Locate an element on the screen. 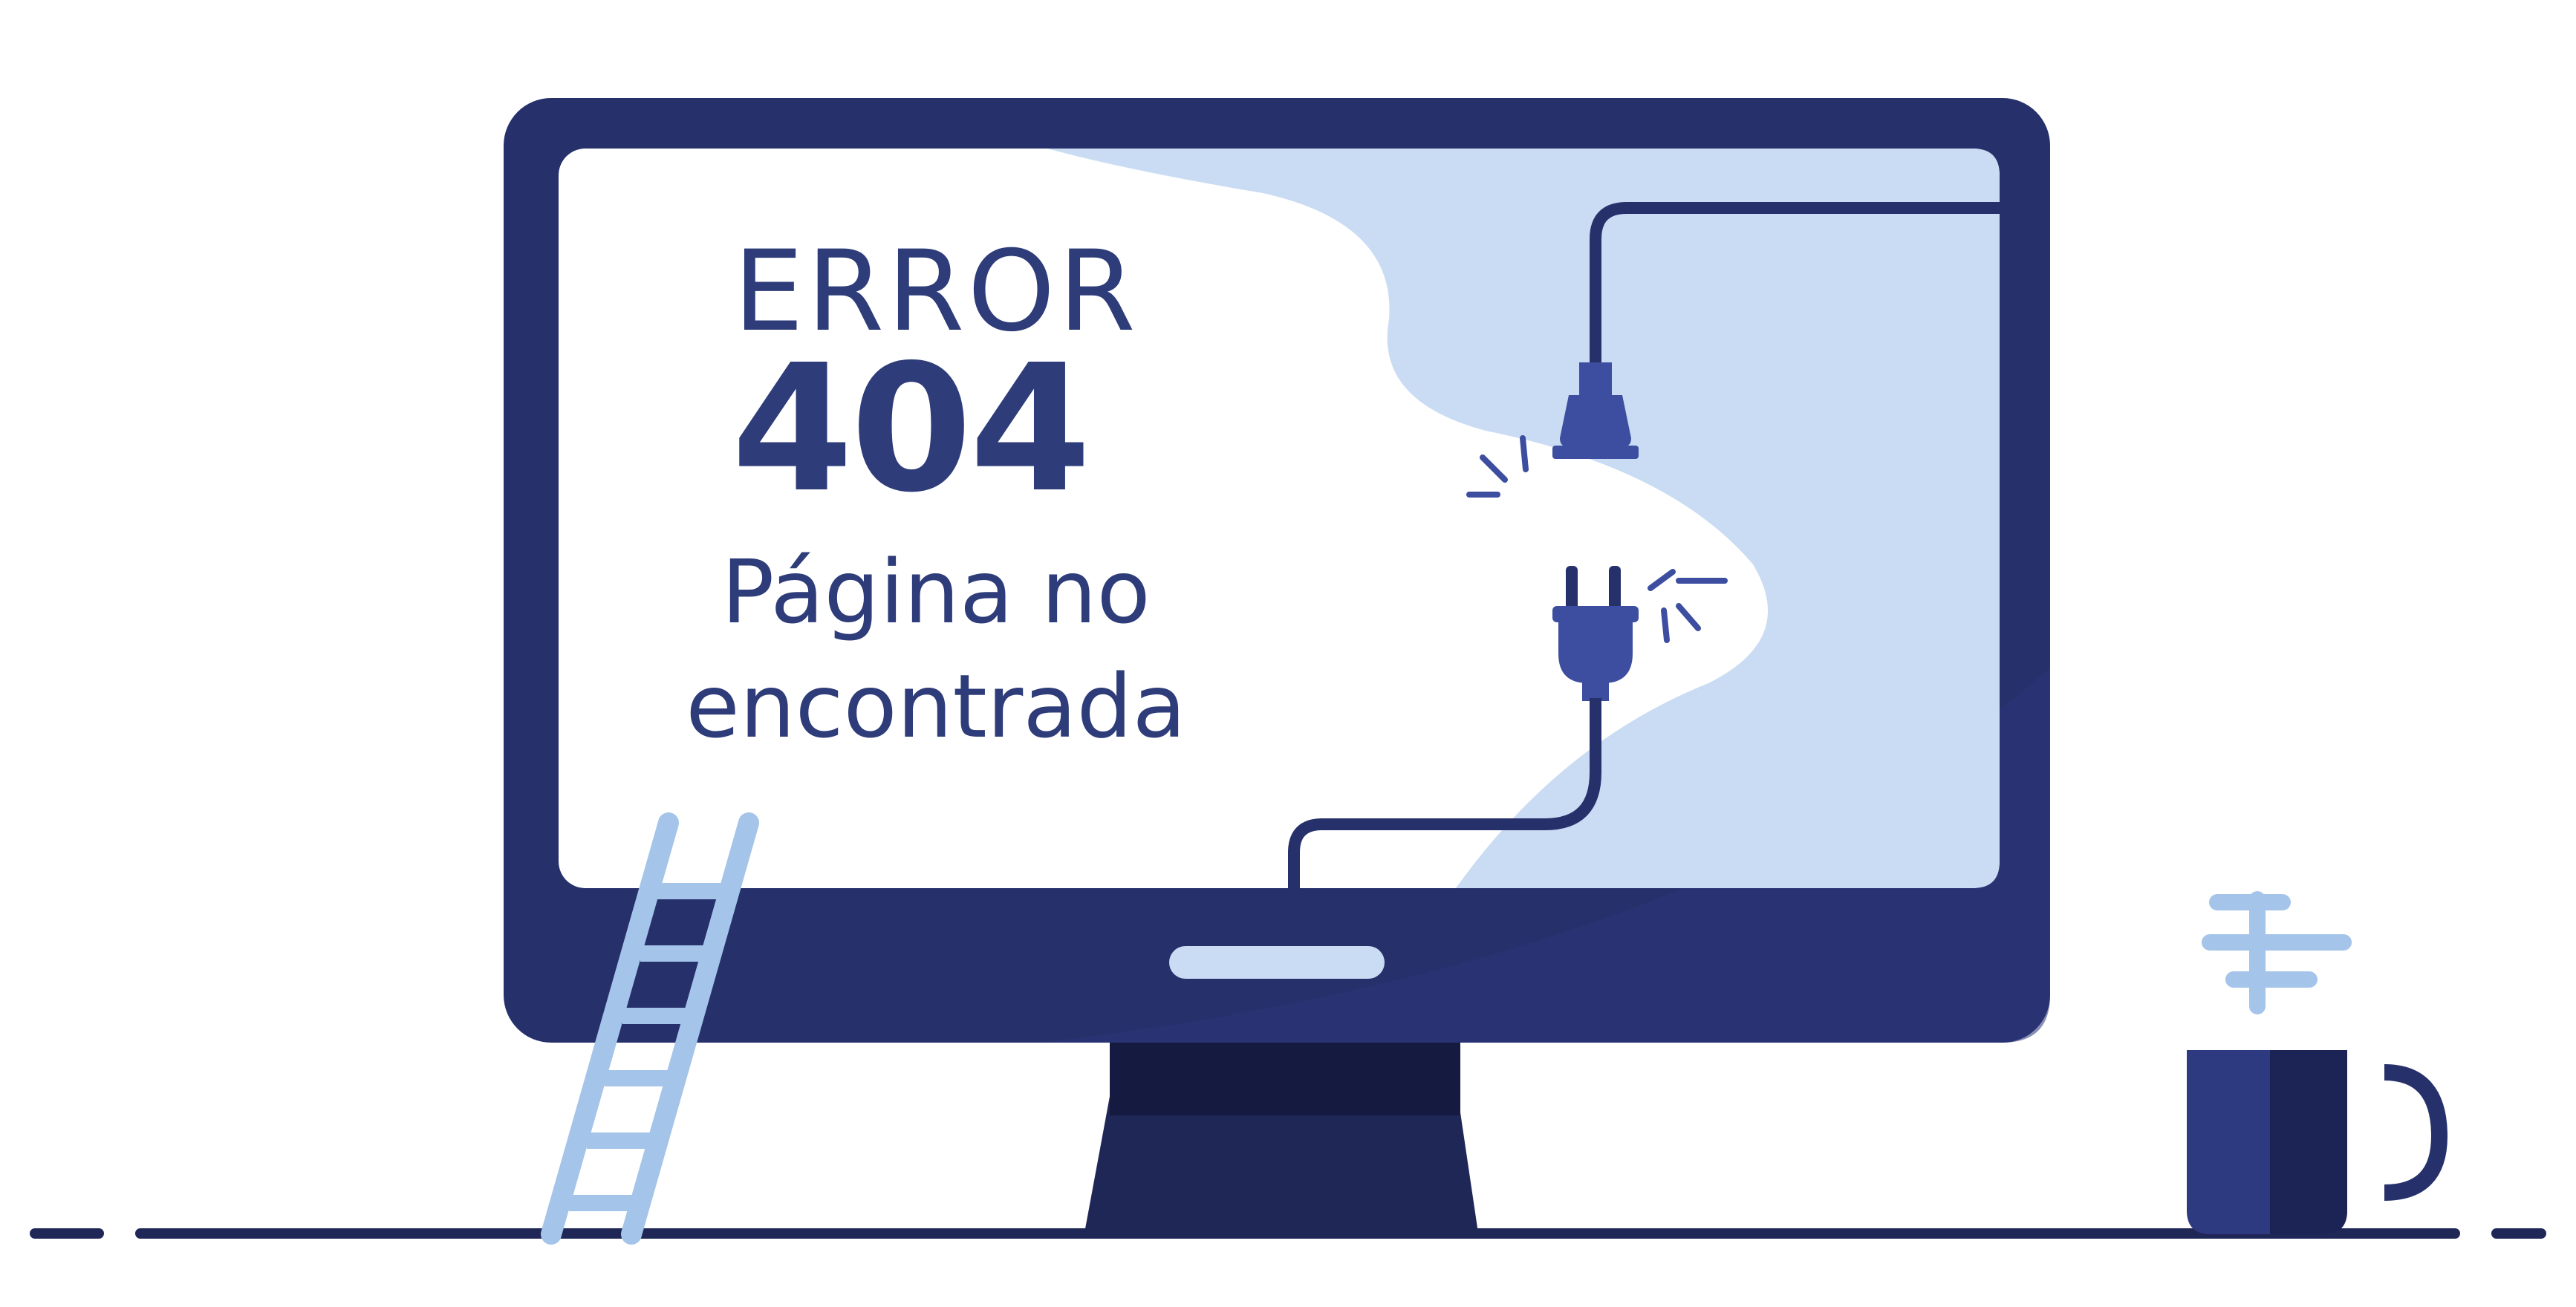  monitor-stand is located at coordinates (1281, 1132).